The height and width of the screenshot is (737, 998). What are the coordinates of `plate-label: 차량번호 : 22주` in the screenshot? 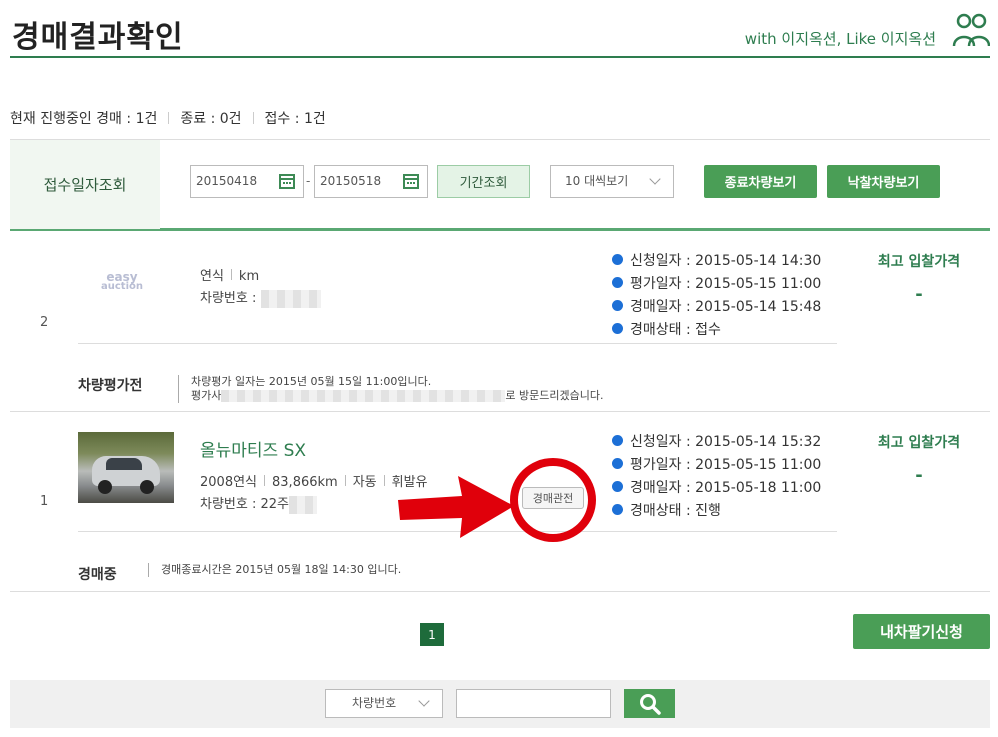 It's located at (244, 504).